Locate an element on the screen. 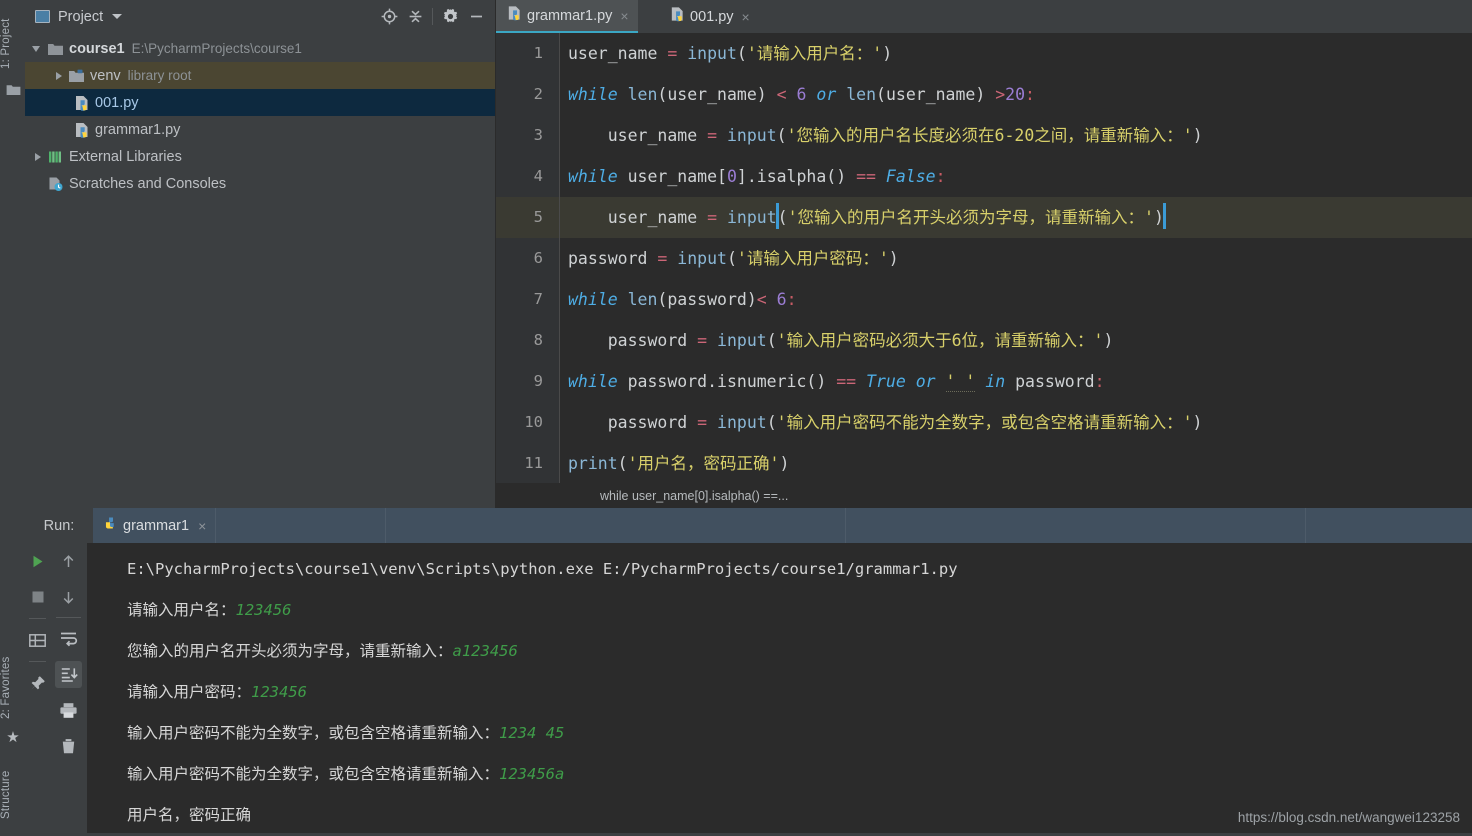 This screenshot has width=1472, height=836. pin-icon is located at coordinates (37, 683).